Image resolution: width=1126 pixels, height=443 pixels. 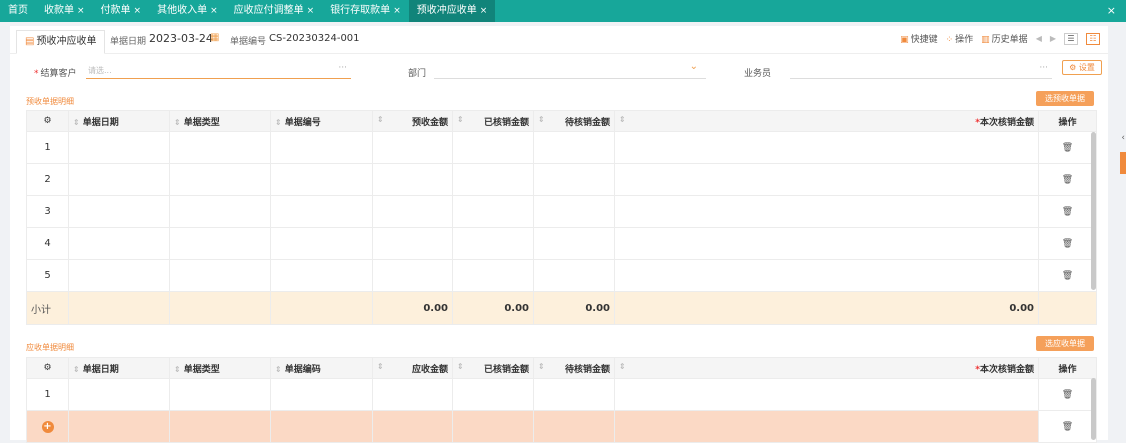 What do you see at coordinates (321, 121) in the screenshot?
I see `column-header: ⇕ 单据编号` at bounding box center [321, 121].